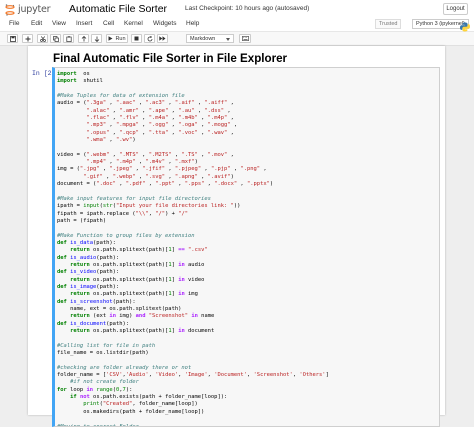 Image resolution: width=474 pixels, height=427 pixels. What do you see at coordinates (248, 324) in the screenshot?
I see `code-line: def is_document(path):` at bounding box center [248, 324].